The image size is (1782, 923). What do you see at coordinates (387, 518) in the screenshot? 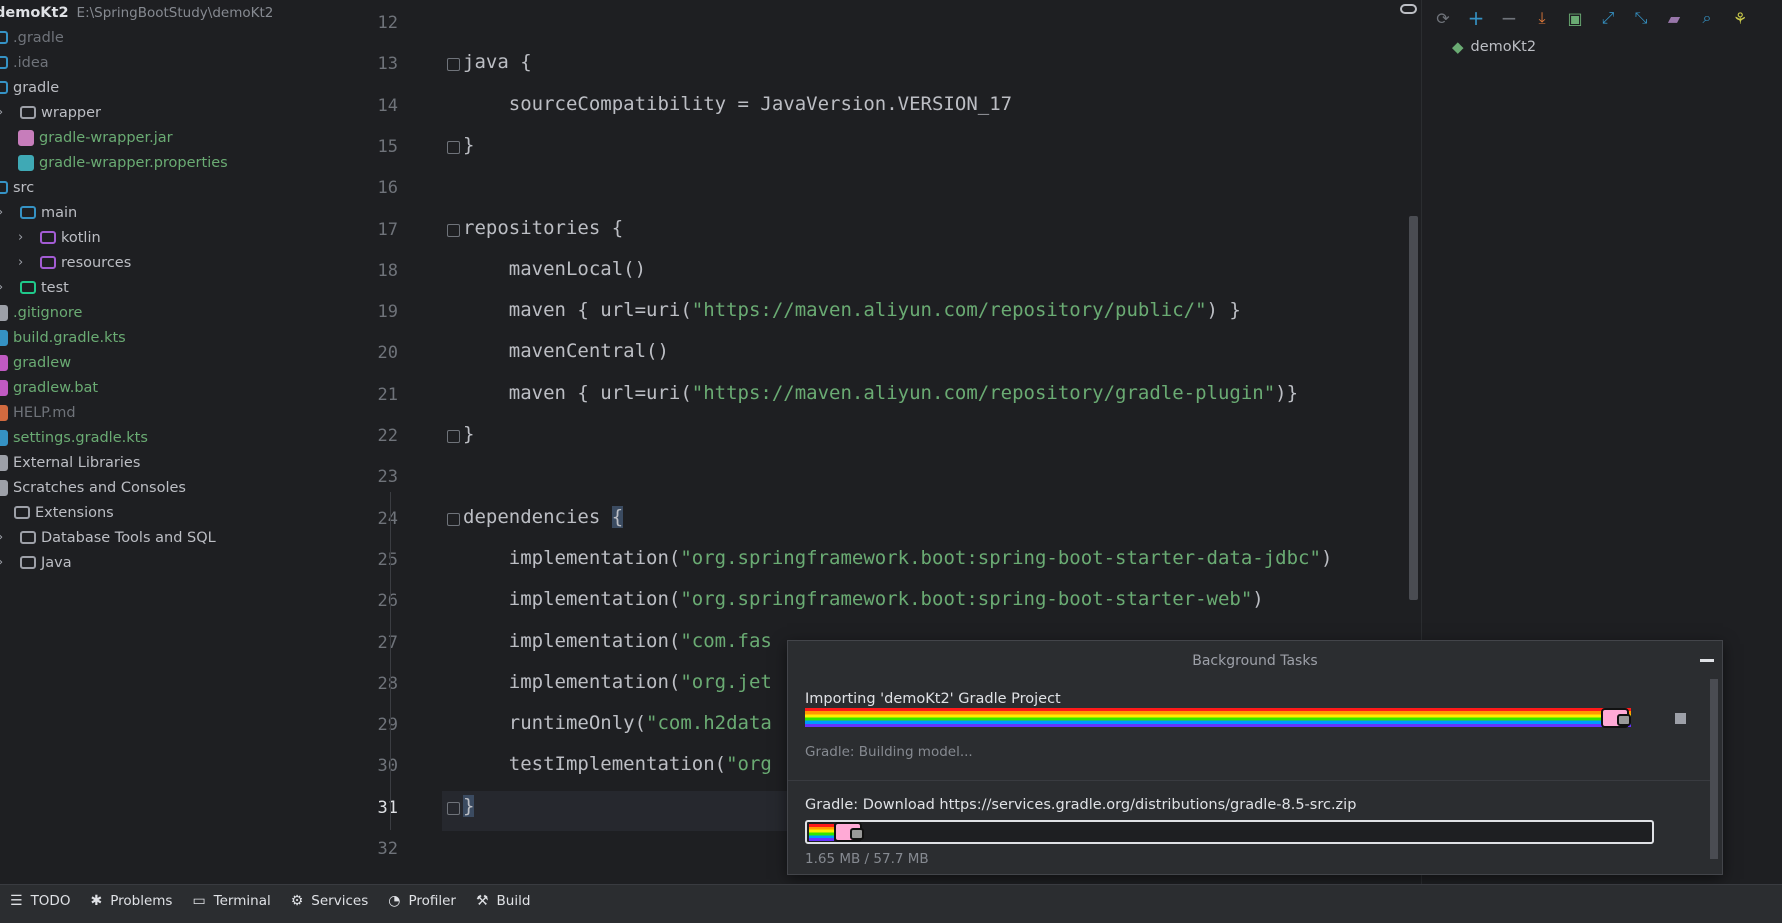
I see `line-number: 24` at bounding box center [387, 518].